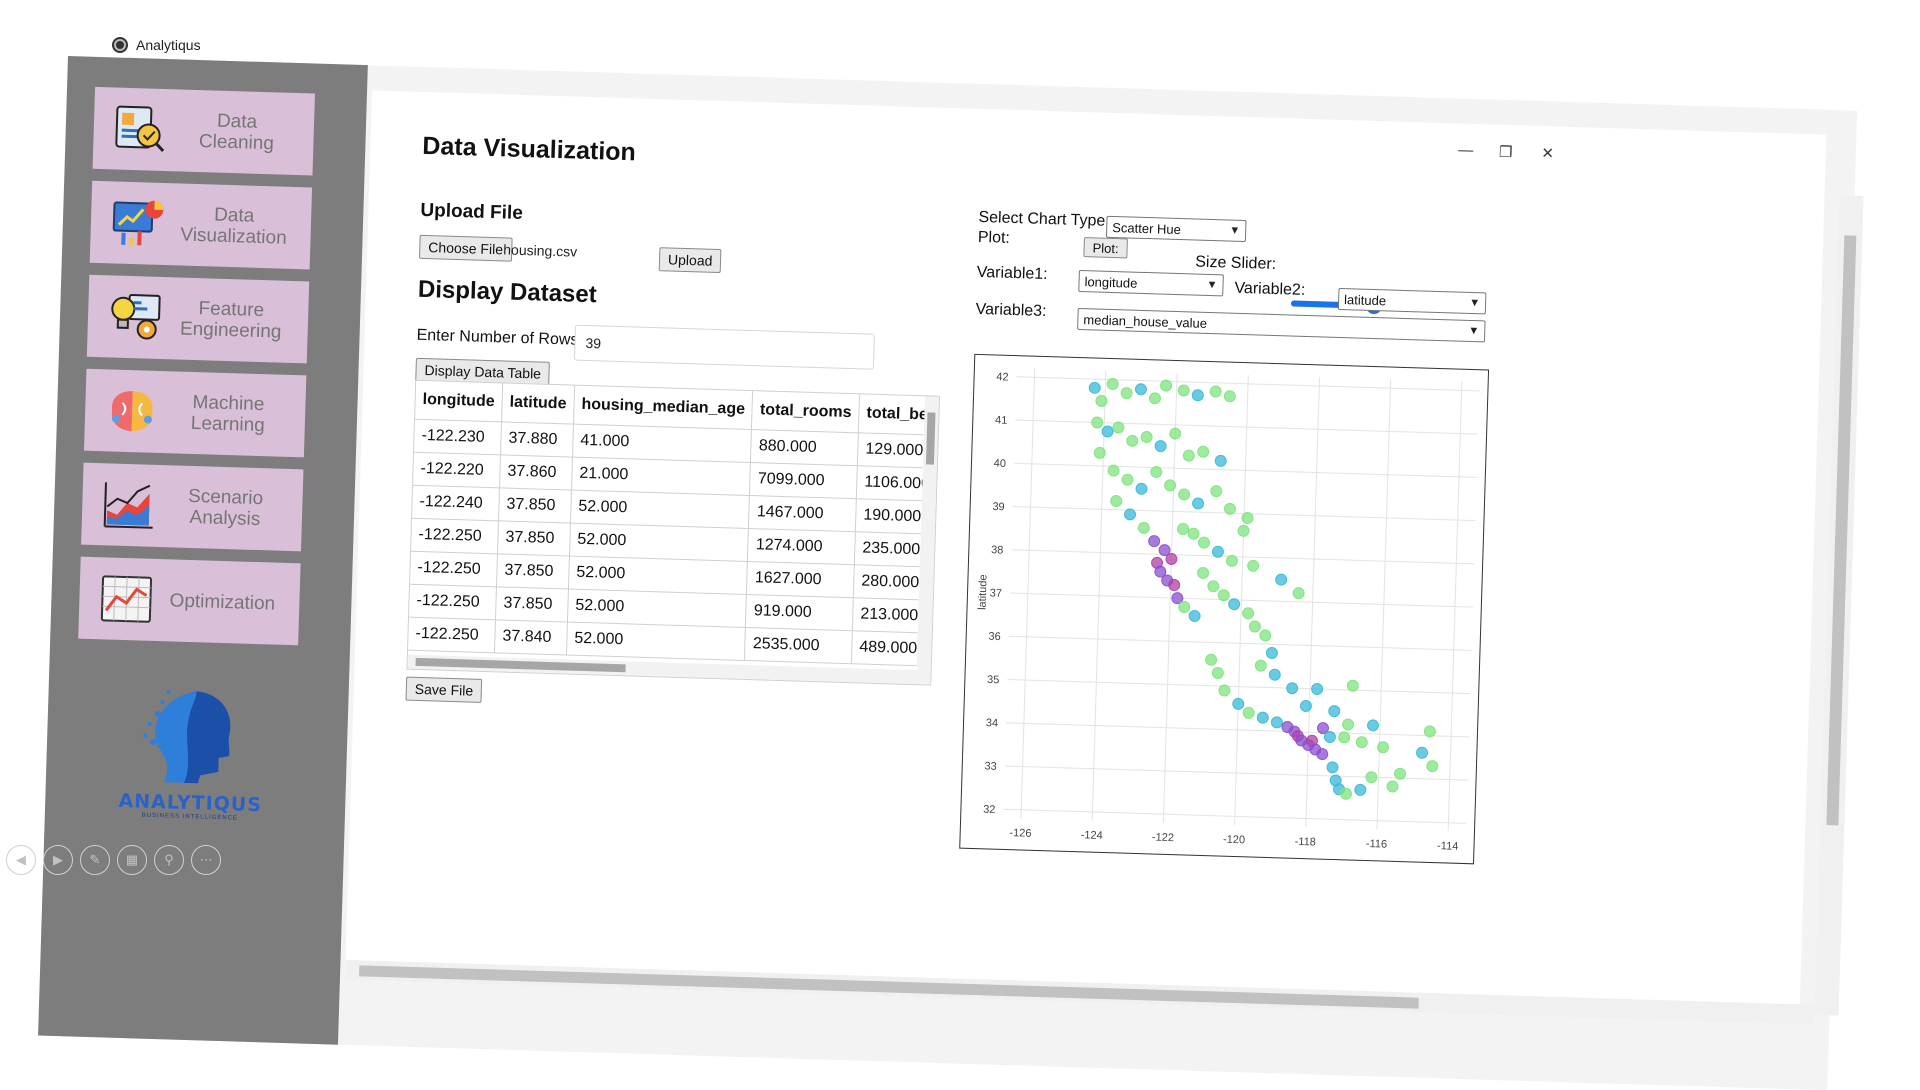 The image size is (1920, 1090). Describe the element at coordinates (663, 407) in the screenshot. I see `column-header: housing_median_age` at that location.